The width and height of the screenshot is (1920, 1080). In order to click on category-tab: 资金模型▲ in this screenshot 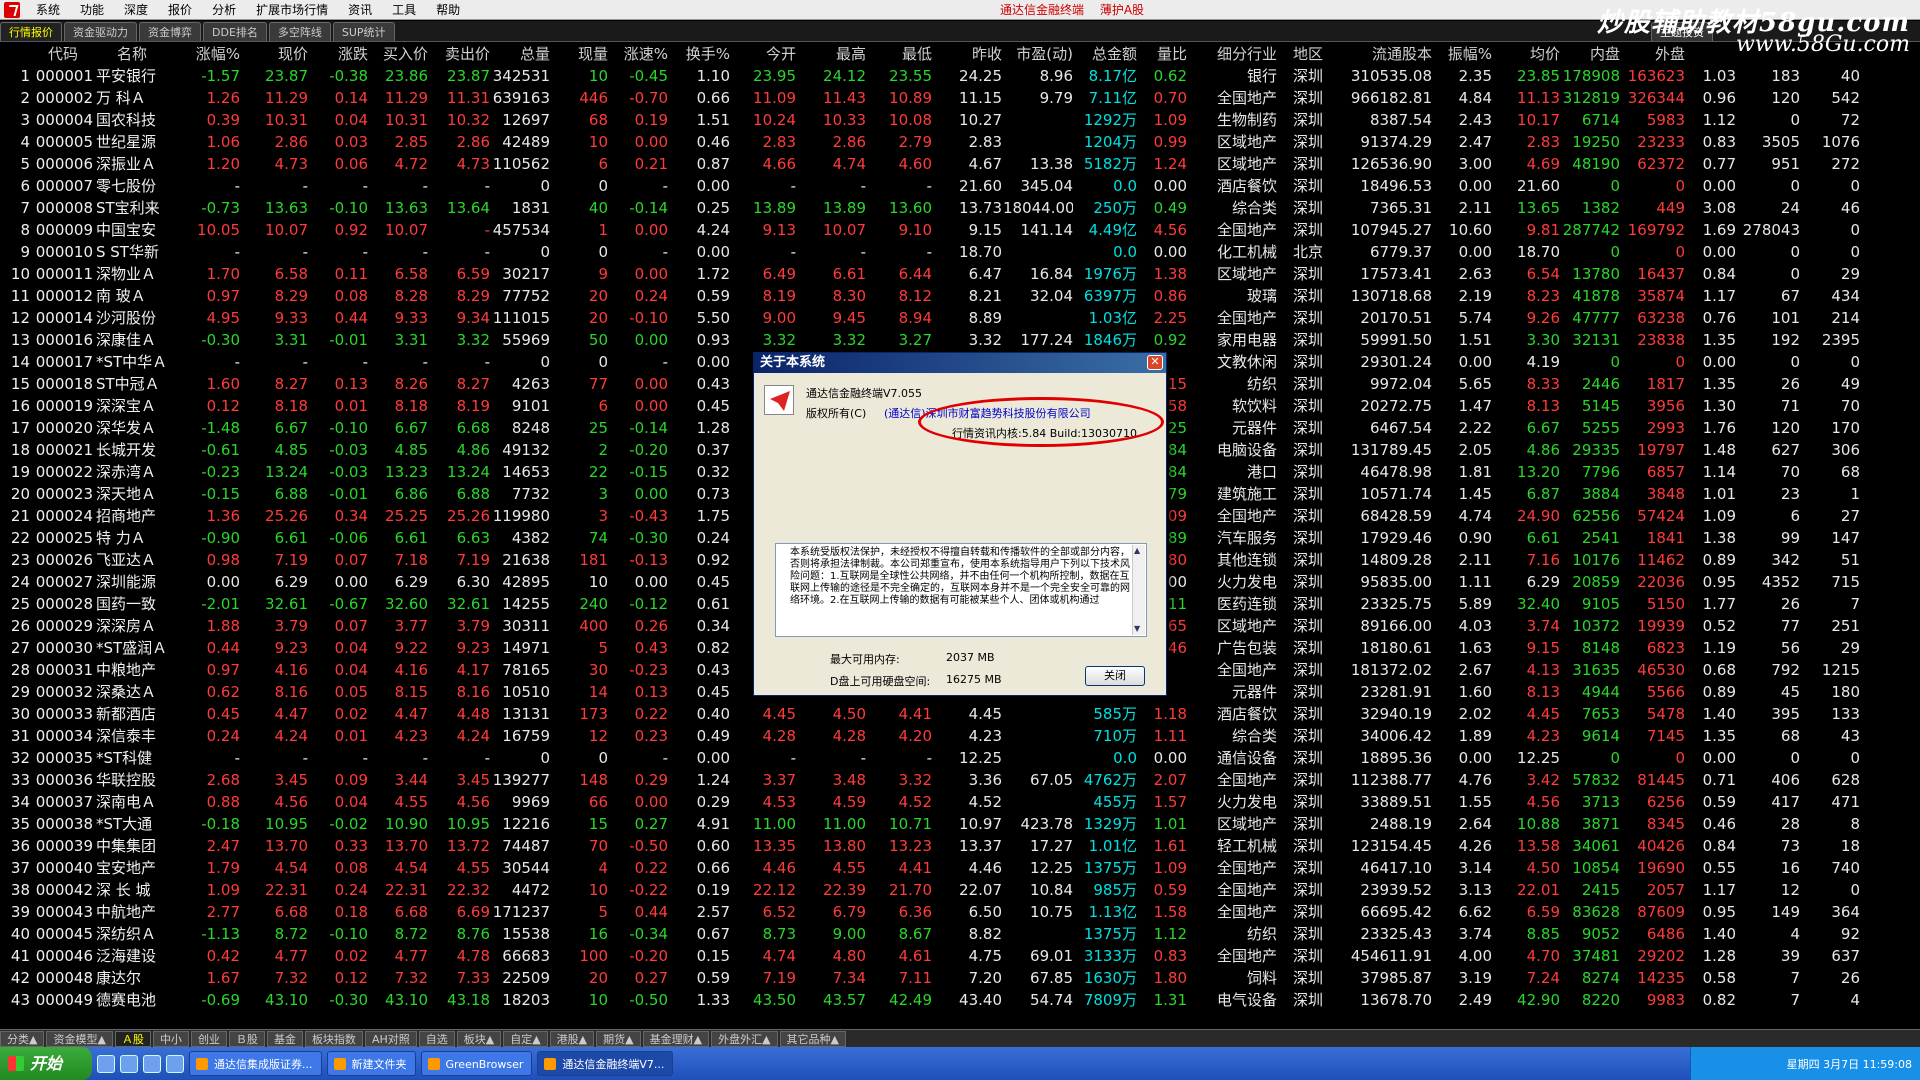, I will do `click(79, 1038)`.